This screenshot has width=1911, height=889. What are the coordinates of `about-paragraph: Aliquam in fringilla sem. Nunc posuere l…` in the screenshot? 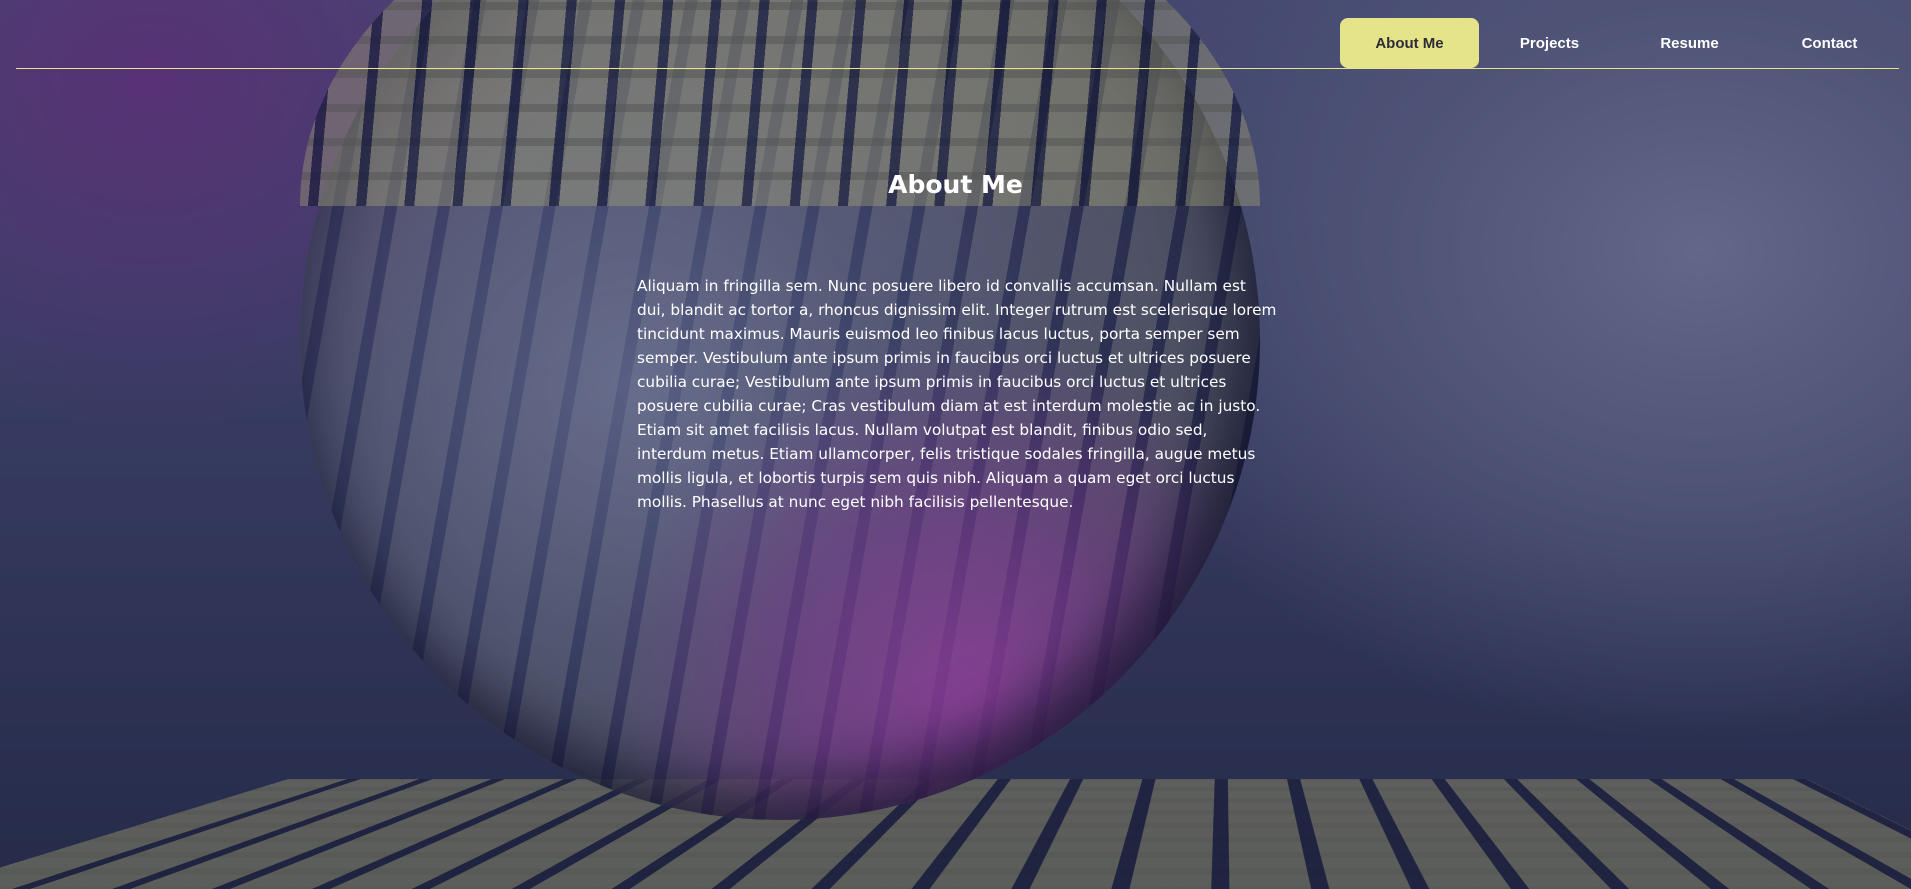 It's located at (957, 394).